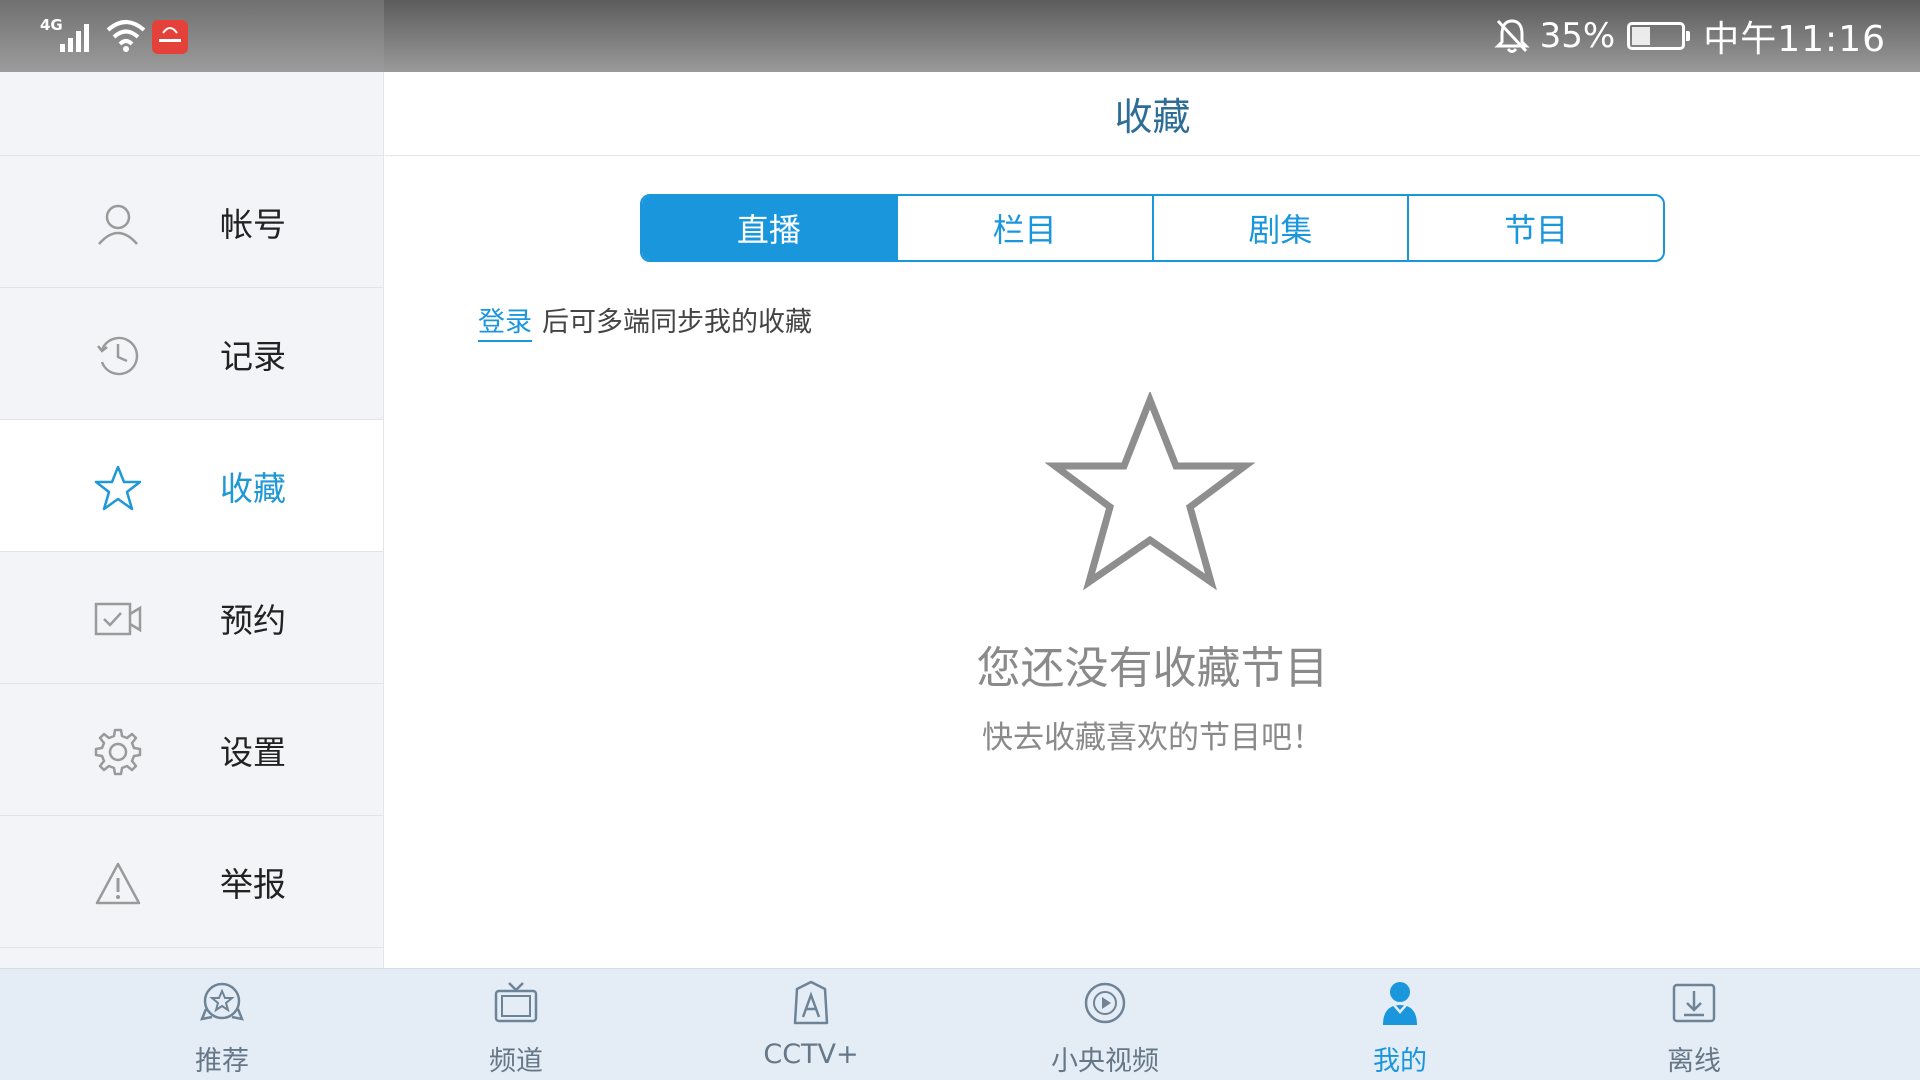 The width and height of the screenshot is (1920, 1080). What do you see at coordinates (74, 38) in the screenshot?
I see `signal-icon` at bounding box center [74, 38].